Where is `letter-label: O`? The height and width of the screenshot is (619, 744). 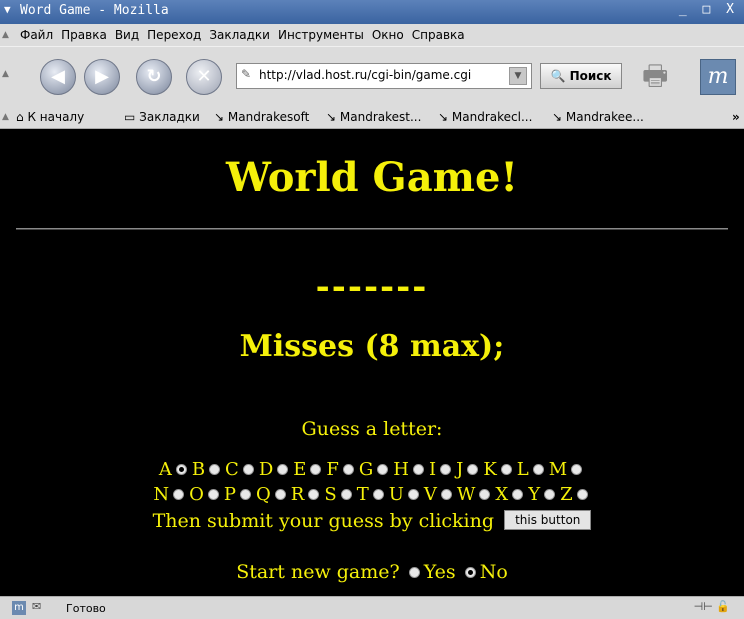
letter-label: O is located at coordinates (196, 494).